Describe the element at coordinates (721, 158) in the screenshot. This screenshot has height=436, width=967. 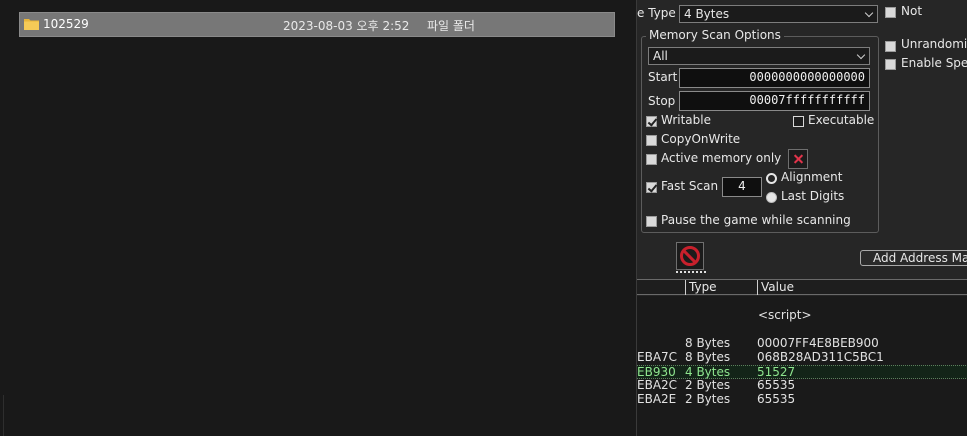
I see `active-memory-label: Active memory only` at that location.